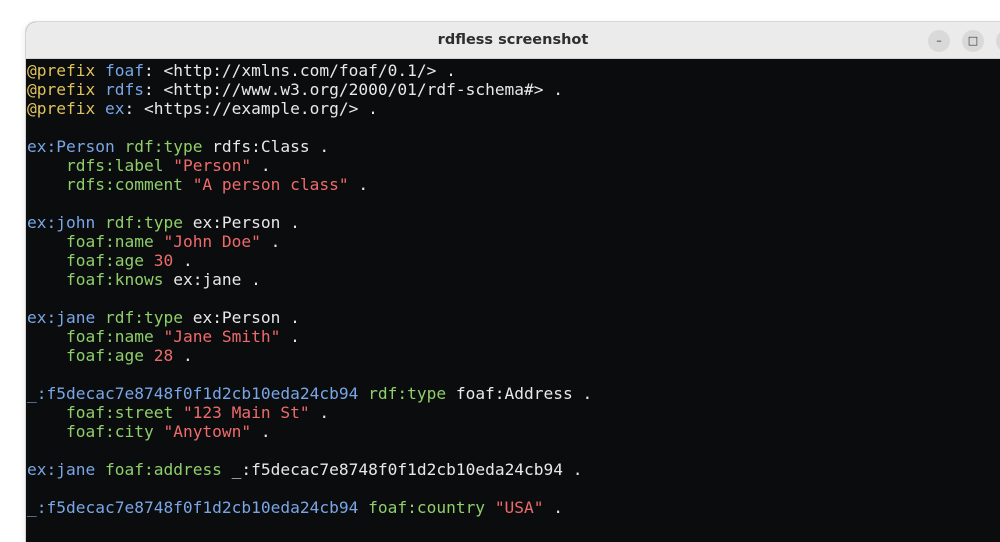 Image resolution: width=1000 pixels, height=542 pixels. What do you see at coordinates (124, 184) in the screenshot?
I see `token-pred: rdfs:comment` at bounding box center [124, 184].